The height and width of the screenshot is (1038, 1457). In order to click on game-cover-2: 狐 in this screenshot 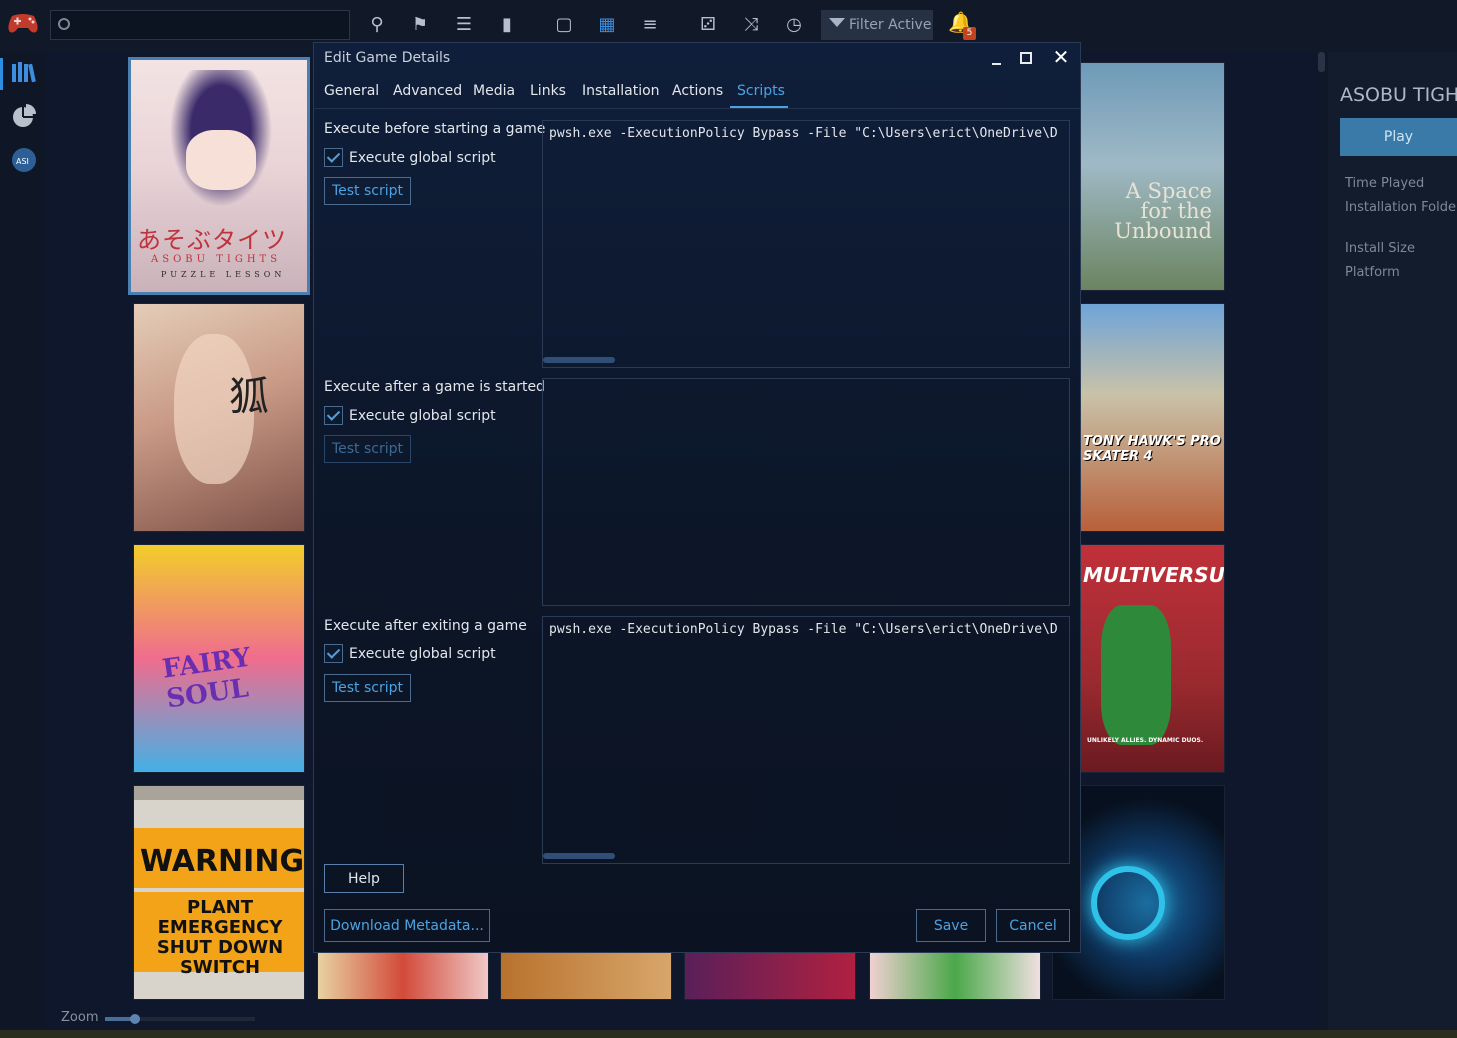, I will do `click(219, 417)`.